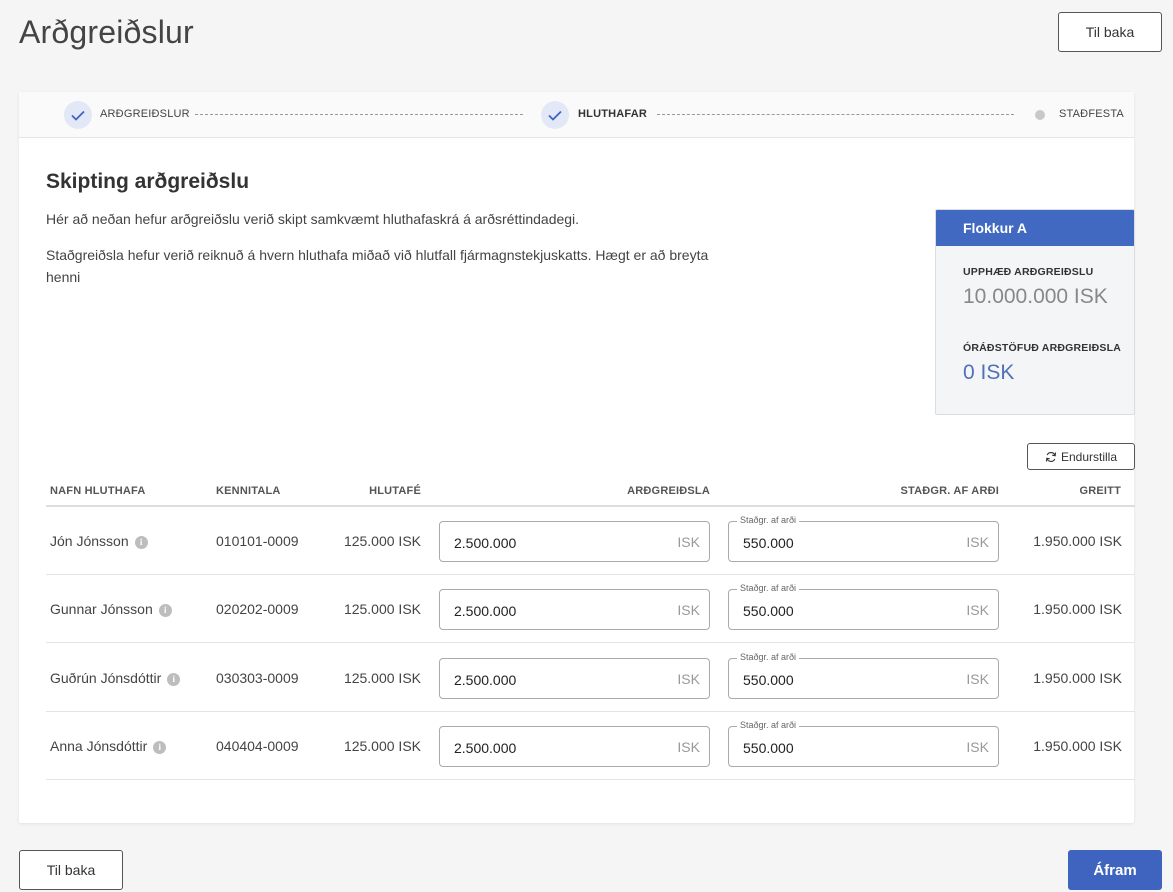 The width and height of the screenshot is (1173, 892). I want to click on header-hlutafe: HLUTAFÉ, so click(395, 491).